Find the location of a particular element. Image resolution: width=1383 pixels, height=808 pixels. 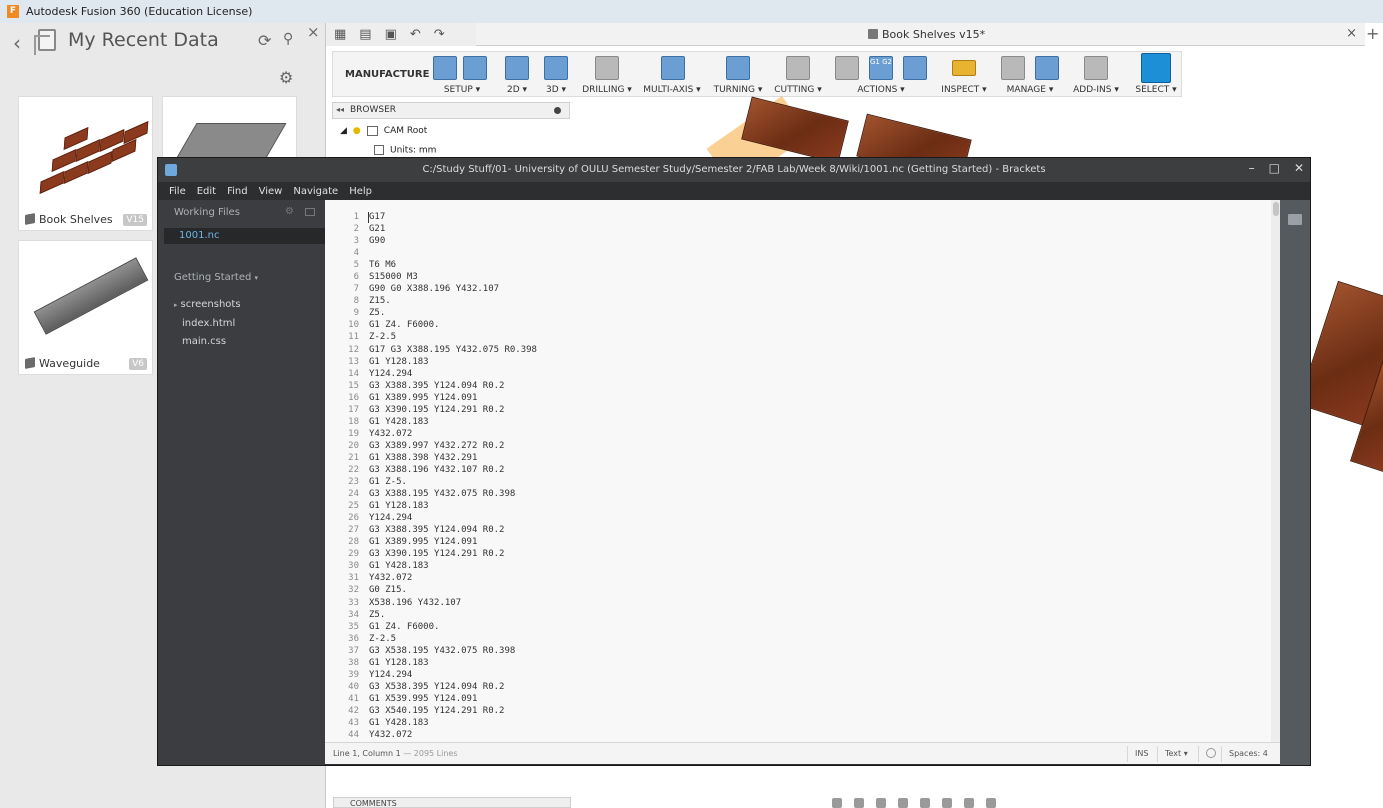

toolbar-group-actions: G1 G2 ACTIONS ▾ is located at coordinates (881, 75).